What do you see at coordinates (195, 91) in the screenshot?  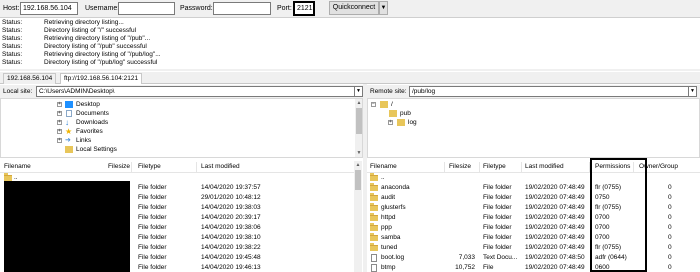 I see `local-site-input: C:\Users\ADMIN\Desktop\` at bounding box center [195, 91].